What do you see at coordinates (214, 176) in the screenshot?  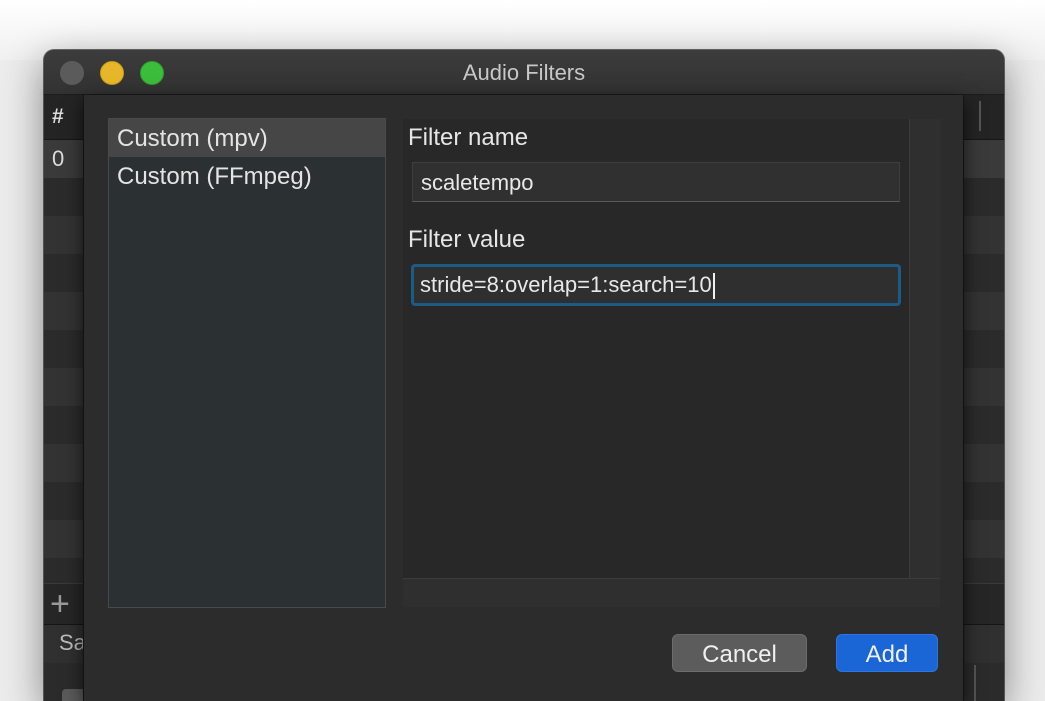 I see `filter-type-label: Custom (FFmpeg)` at bounding box center [214, 176].